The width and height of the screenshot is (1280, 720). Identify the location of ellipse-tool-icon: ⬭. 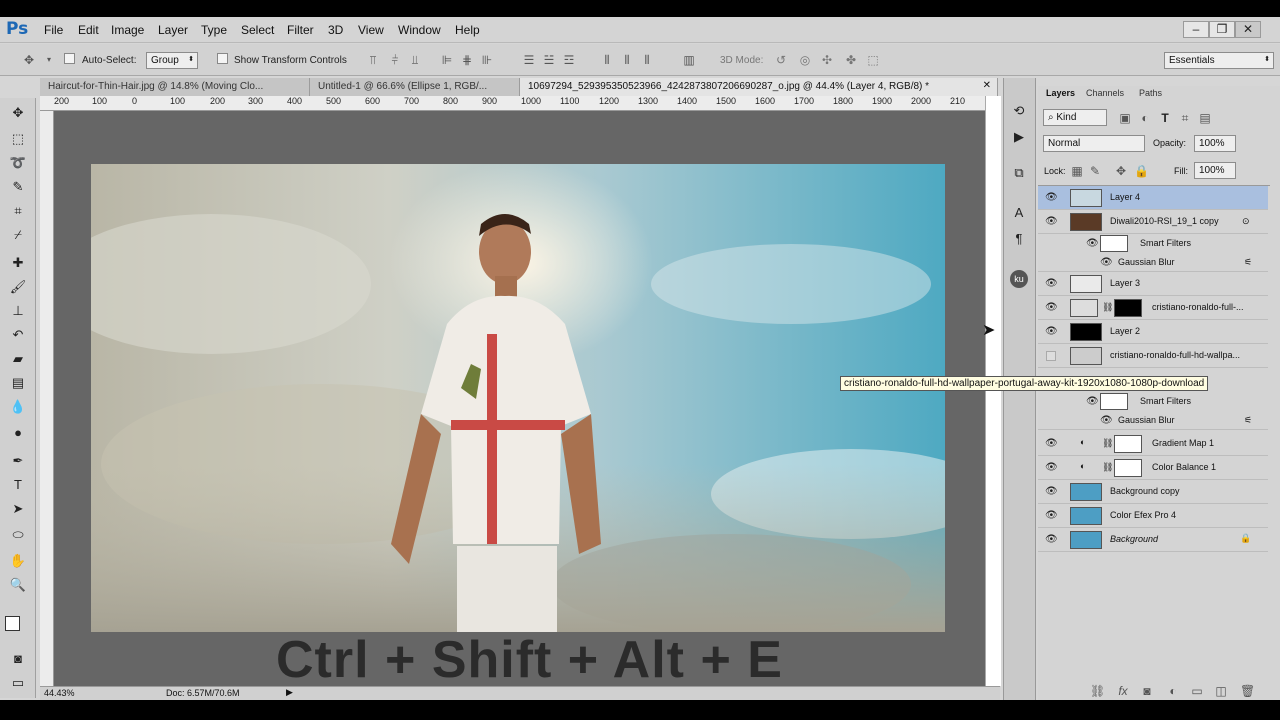
(18, 535).